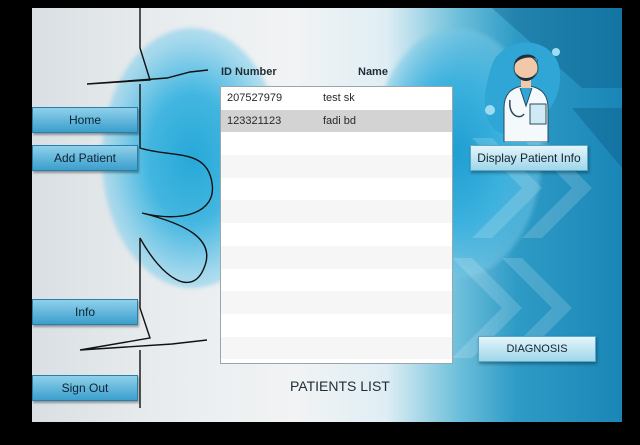  I want to click on diagnosis-button-label: DIAGNOSIS, so click(537, 349).